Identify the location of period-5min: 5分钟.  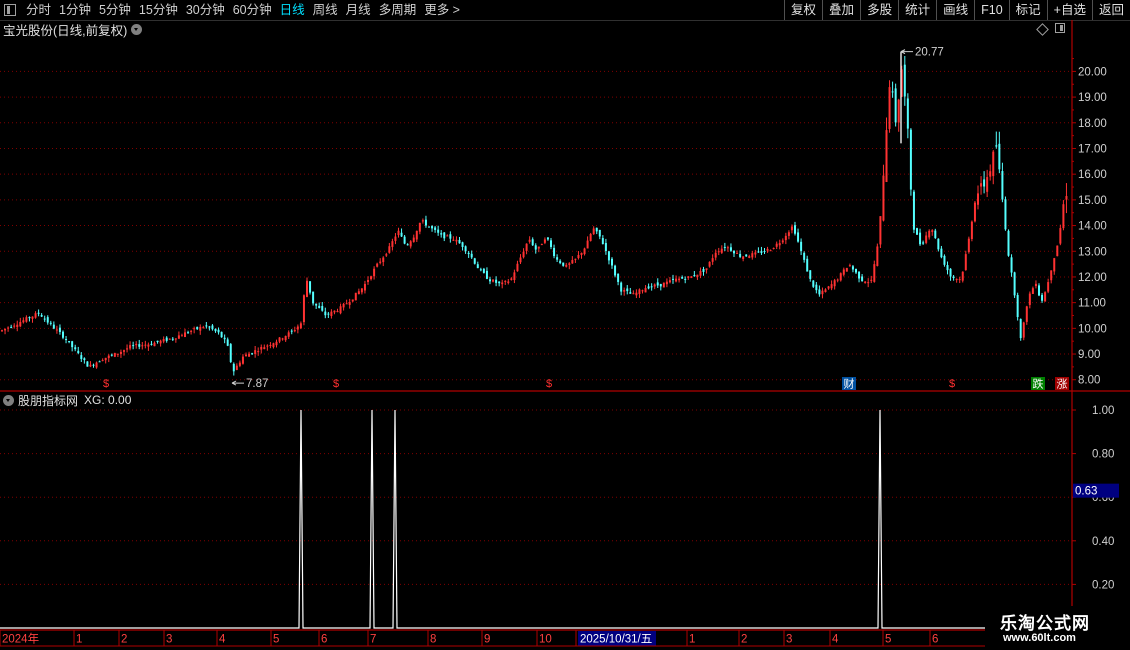
(115, 10).